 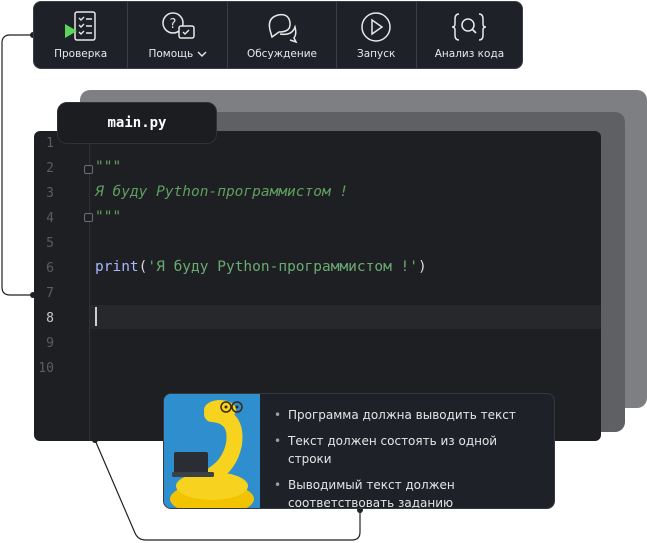 What do you see at coordinates (108, 167) in the screenshot?
I see `code-line-2: """` at bounding box center [108, 167].